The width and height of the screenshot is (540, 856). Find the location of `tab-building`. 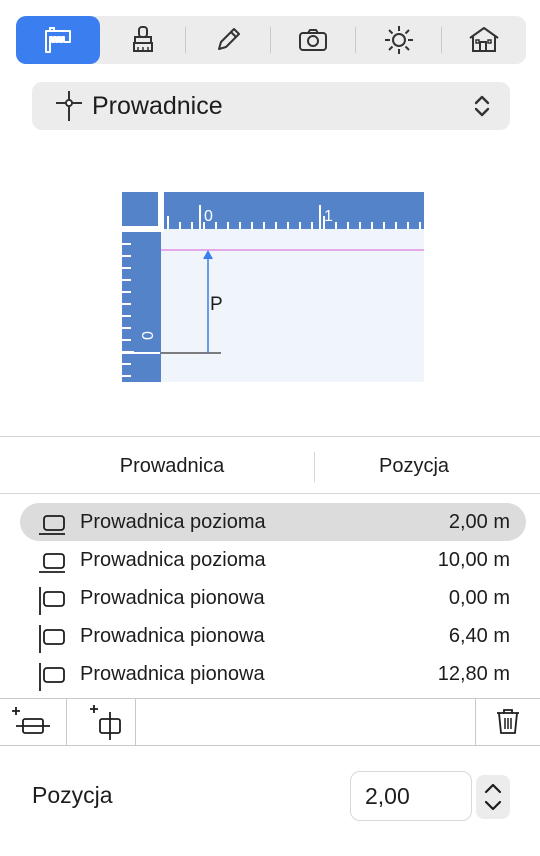

tab-building is located at coordinates (484, 40).